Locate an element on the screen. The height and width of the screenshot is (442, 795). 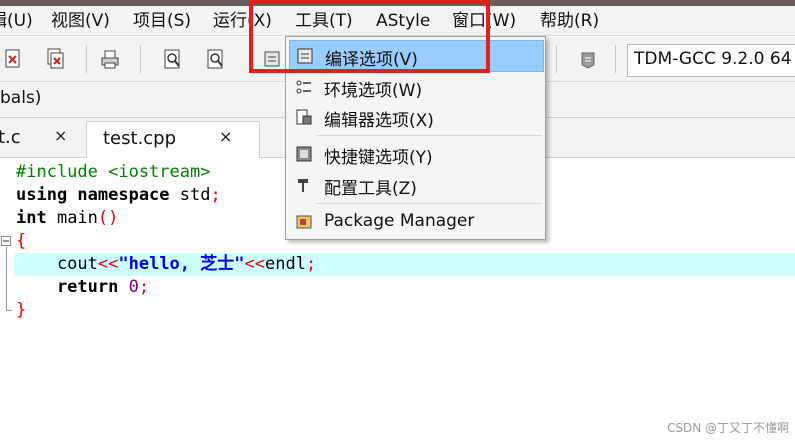
fold-line-end is located at coordinates (9, 310).